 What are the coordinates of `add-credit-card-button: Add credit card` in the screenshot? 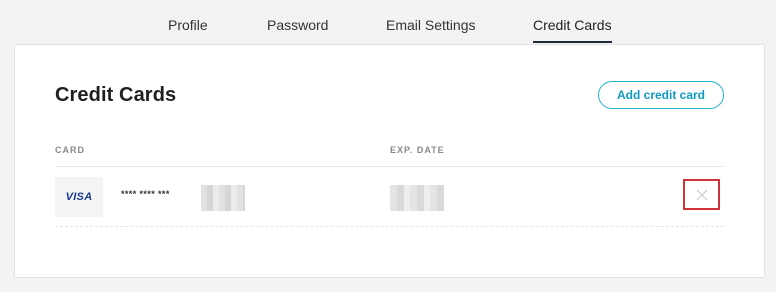 It's located at (661, 95).